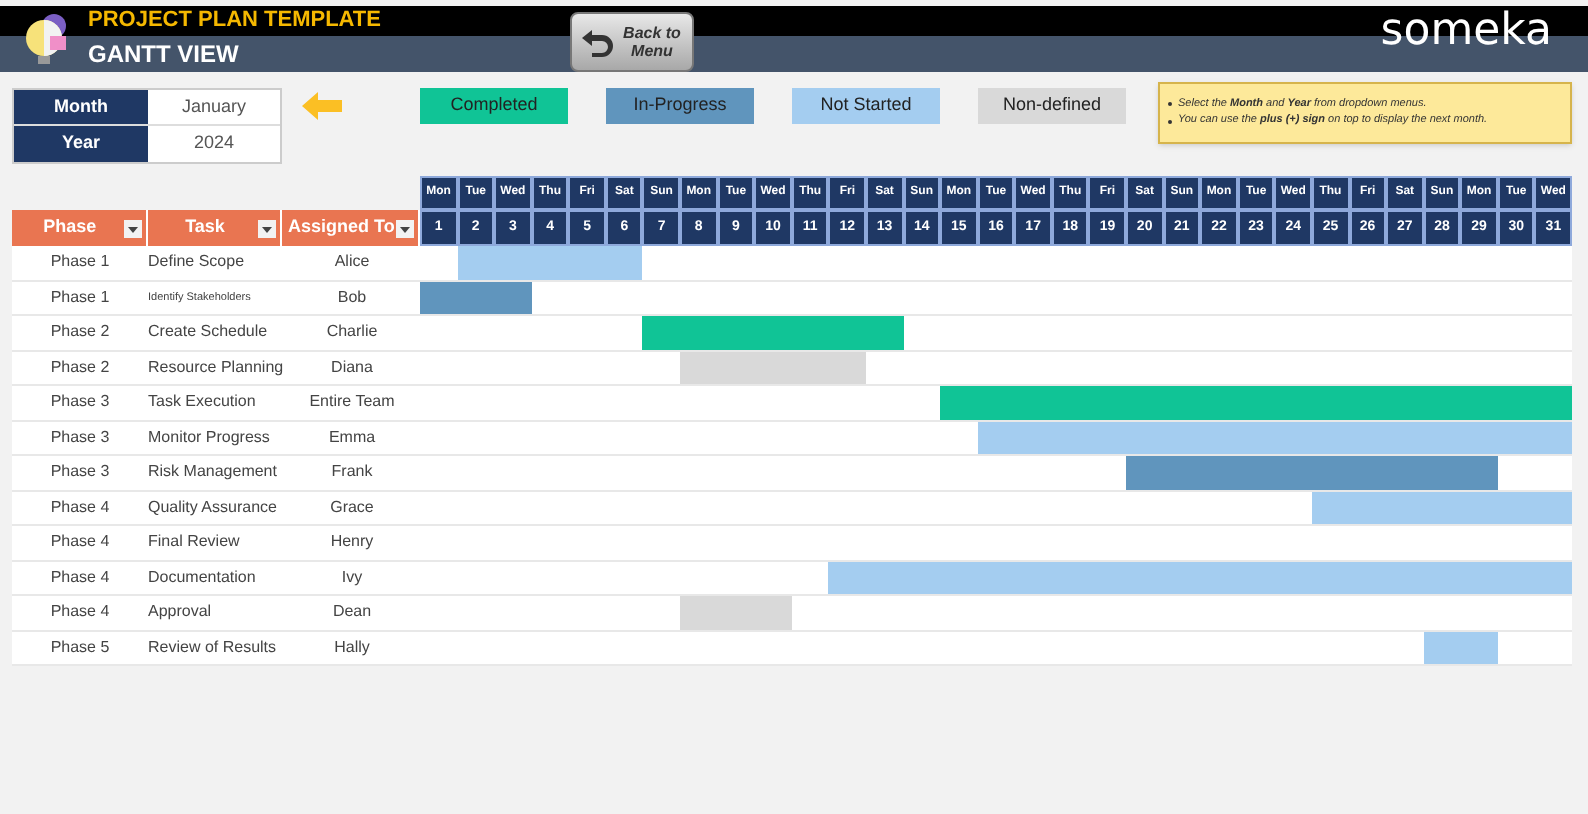 The width and height of the screenshot is (1588, 814). What do you see at coordinates (352, 612) in the screenshot?
I see `assignee-cell-text: Dean` at bounding box center [352, 612].